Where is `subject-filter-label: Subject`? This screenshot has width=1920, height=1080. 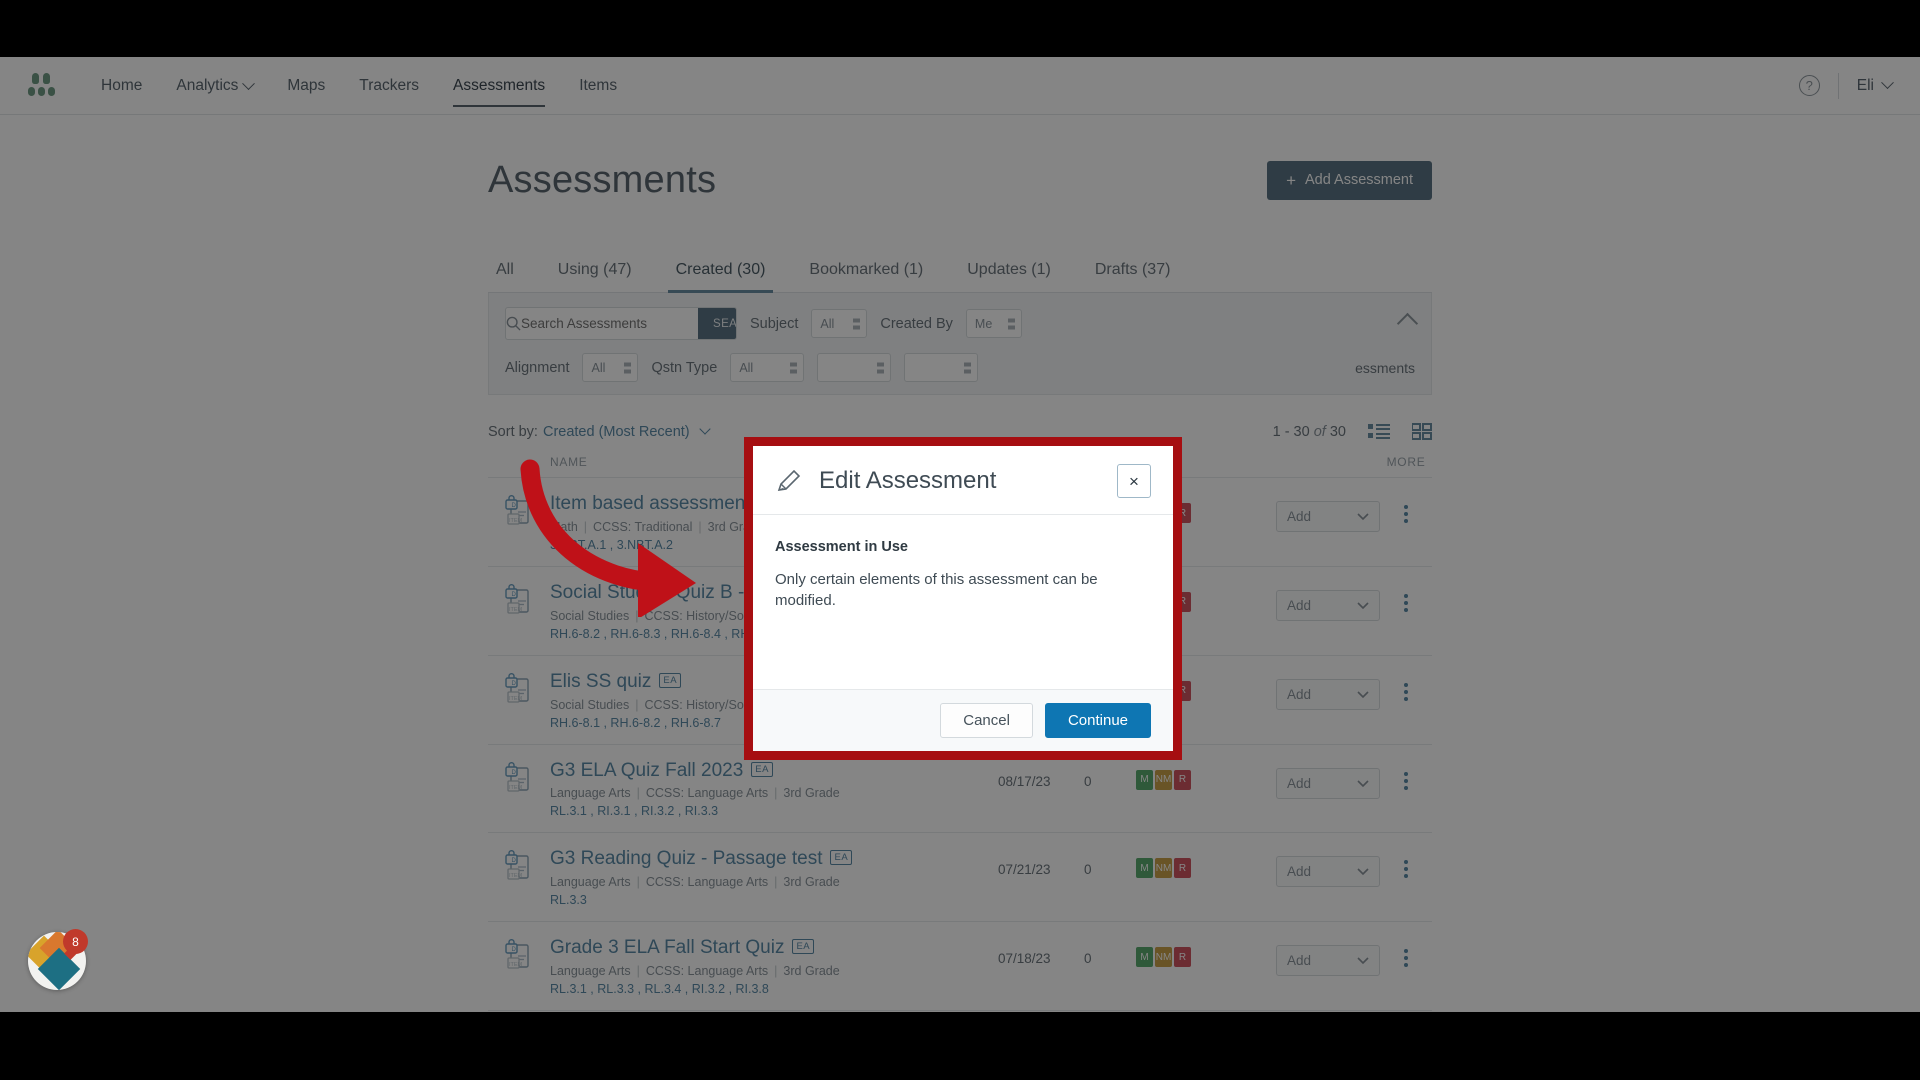 subject-filter-label: Subject is located at coordinates (774, 323).